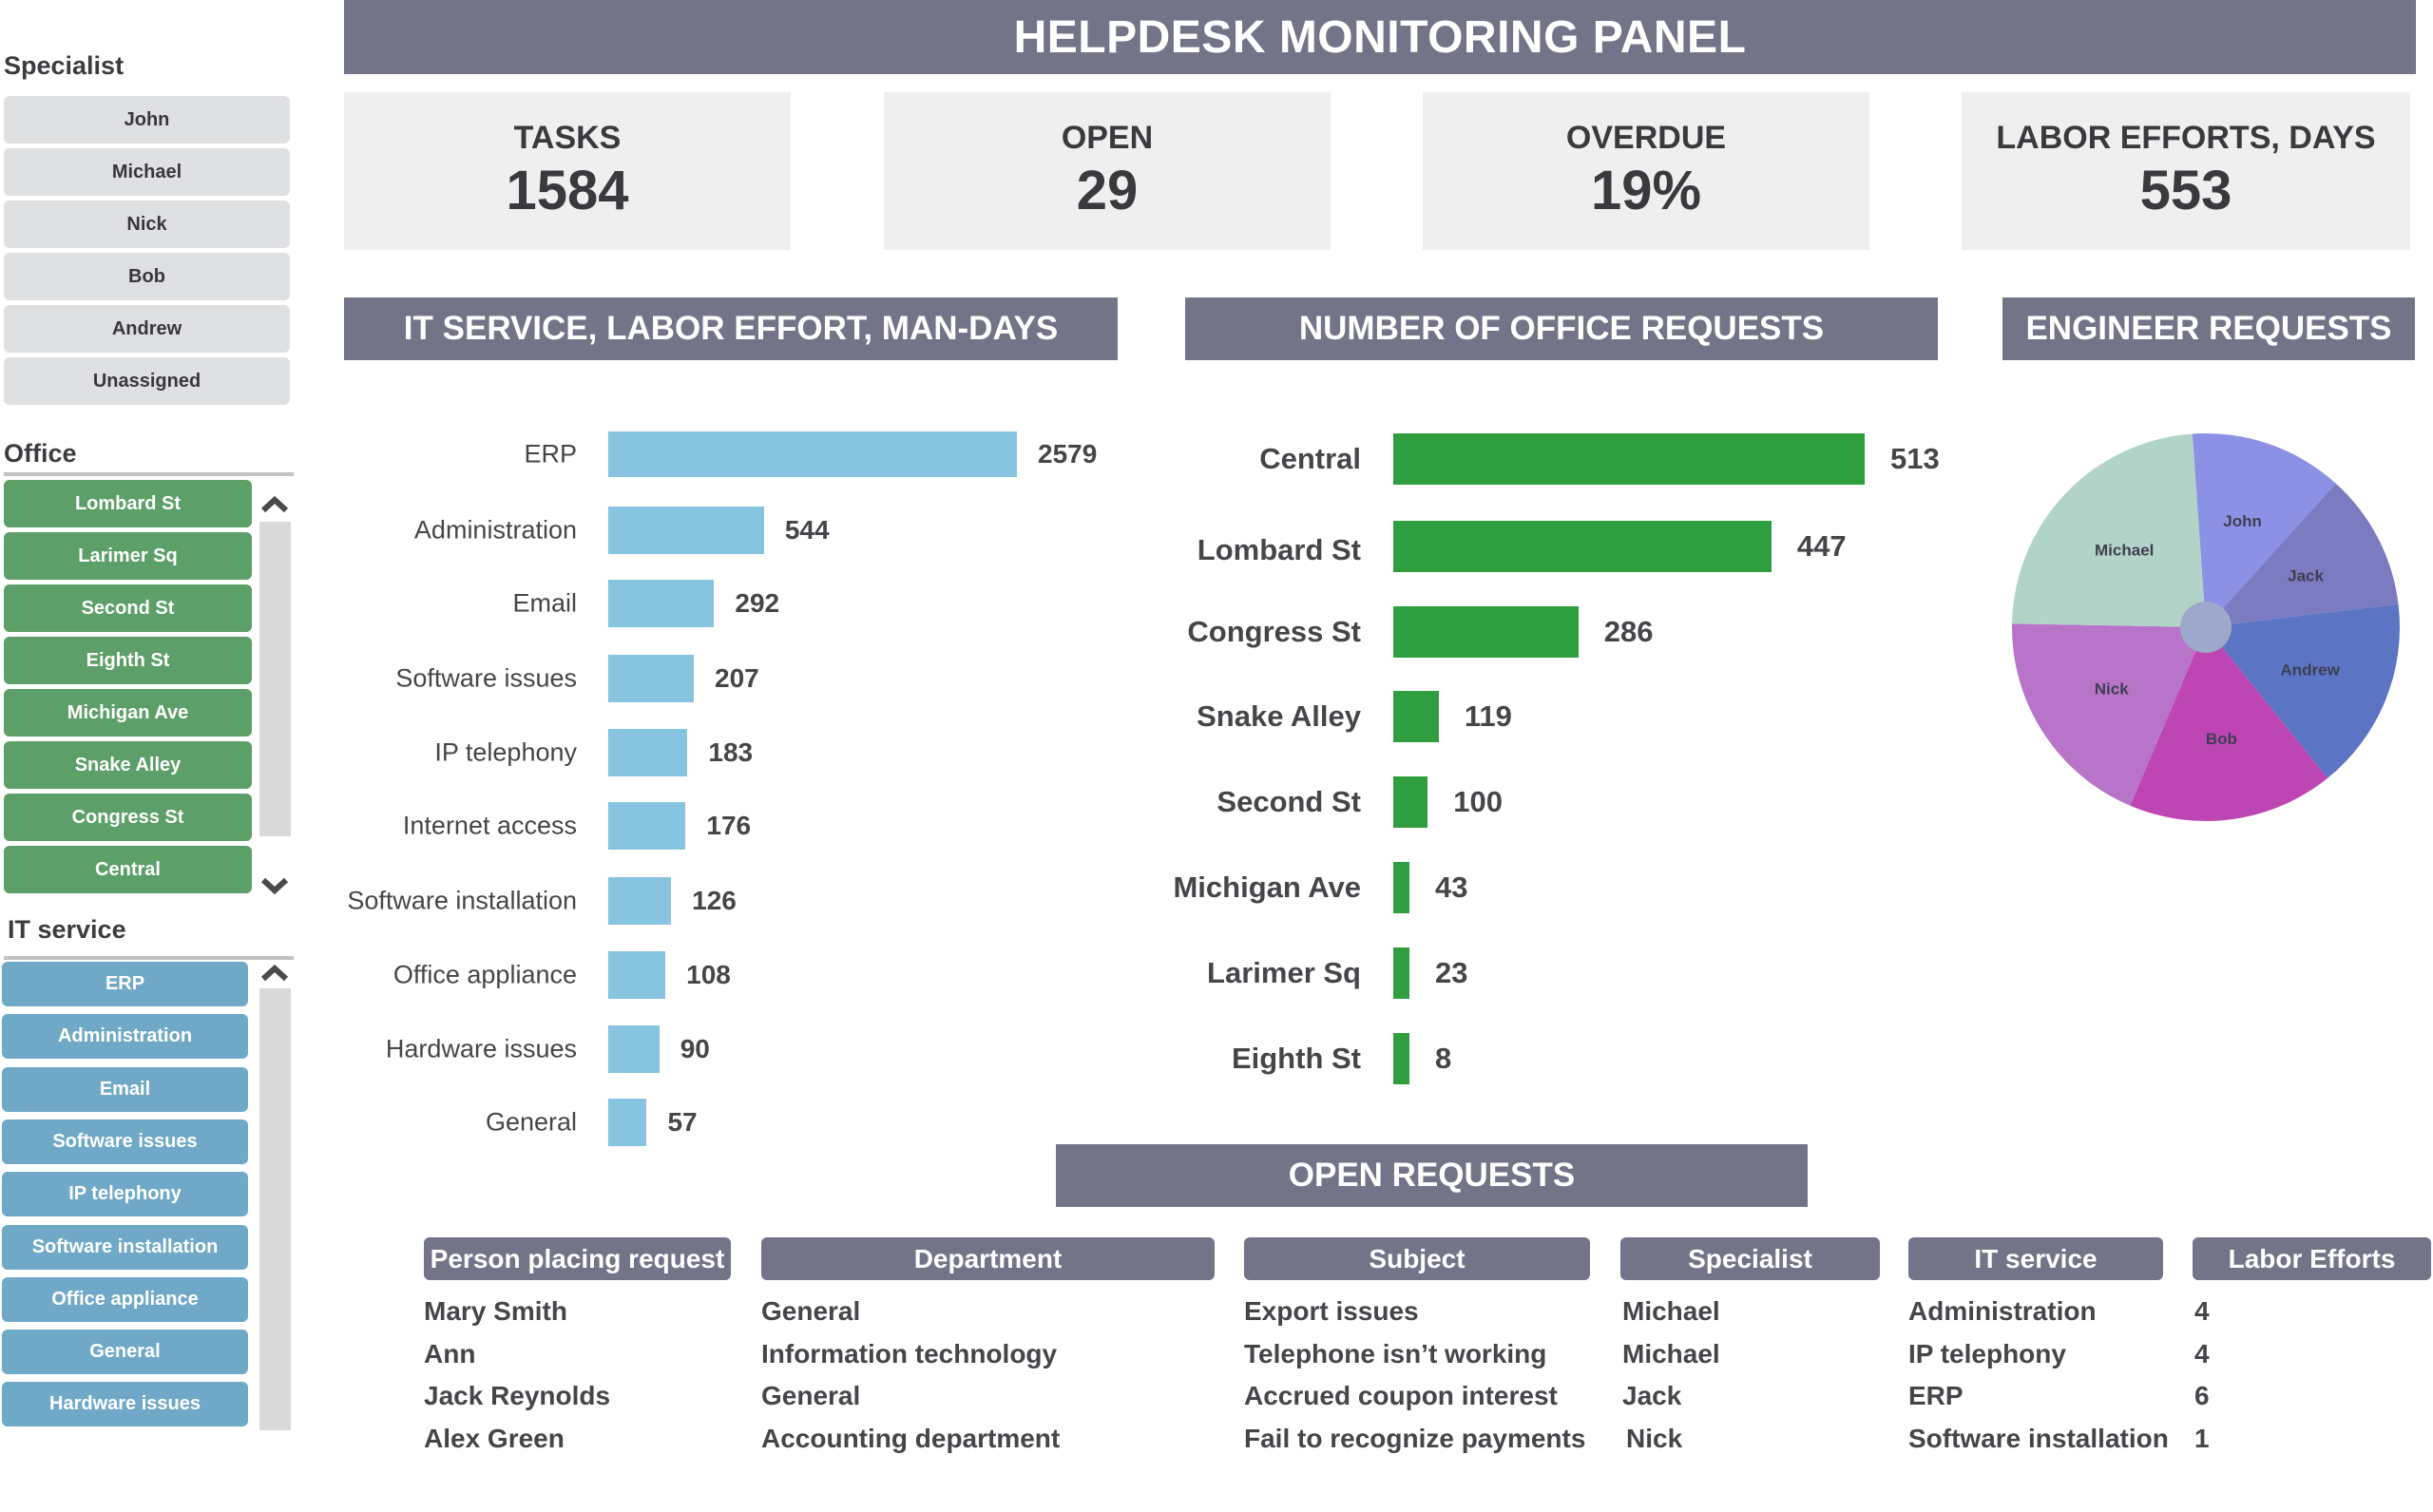  Describe the element at coordinates (648, 752) in the screenshot. I see `it-bar-ip-telephony` at that location.